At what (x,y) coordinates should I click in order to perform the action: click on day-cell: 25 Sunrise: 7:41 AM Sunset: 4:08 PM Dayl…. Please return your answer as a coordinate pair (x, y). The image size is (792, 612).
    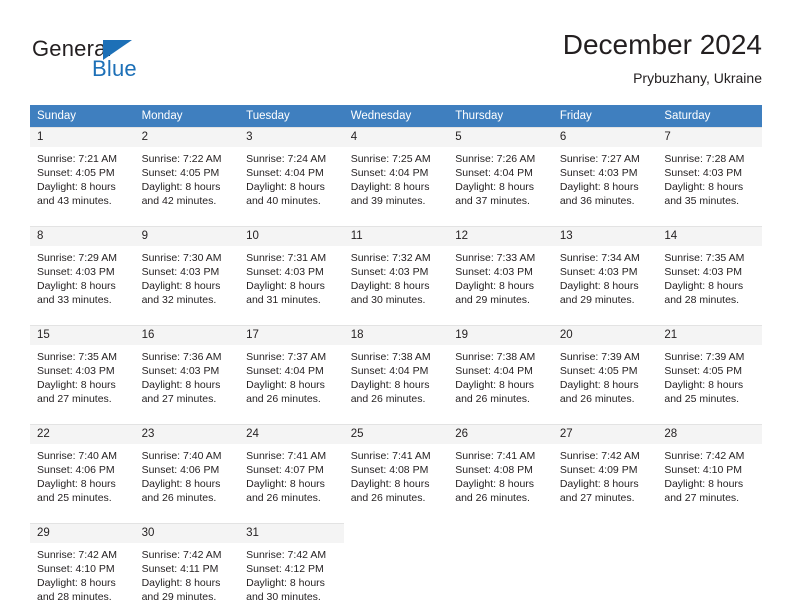
    Looking at the image, I should click on (396, 468).